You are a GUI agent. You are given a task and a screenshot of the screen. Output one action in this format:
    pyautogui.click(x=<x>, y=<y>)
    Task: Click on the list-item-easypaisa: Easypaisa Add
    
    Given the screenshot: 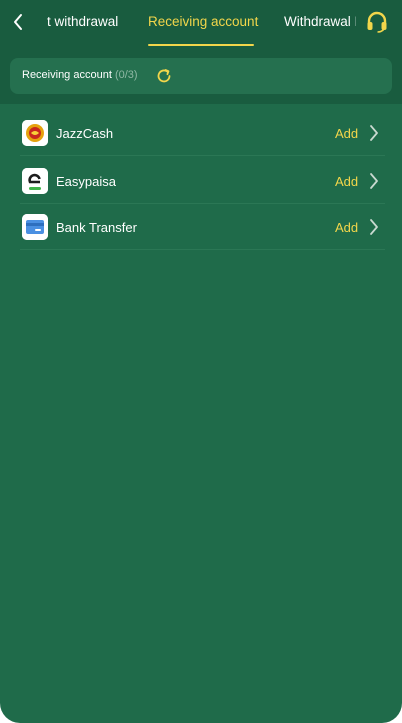 What is the action you would take?
    pyautogui.click(x=202, y=181)
    